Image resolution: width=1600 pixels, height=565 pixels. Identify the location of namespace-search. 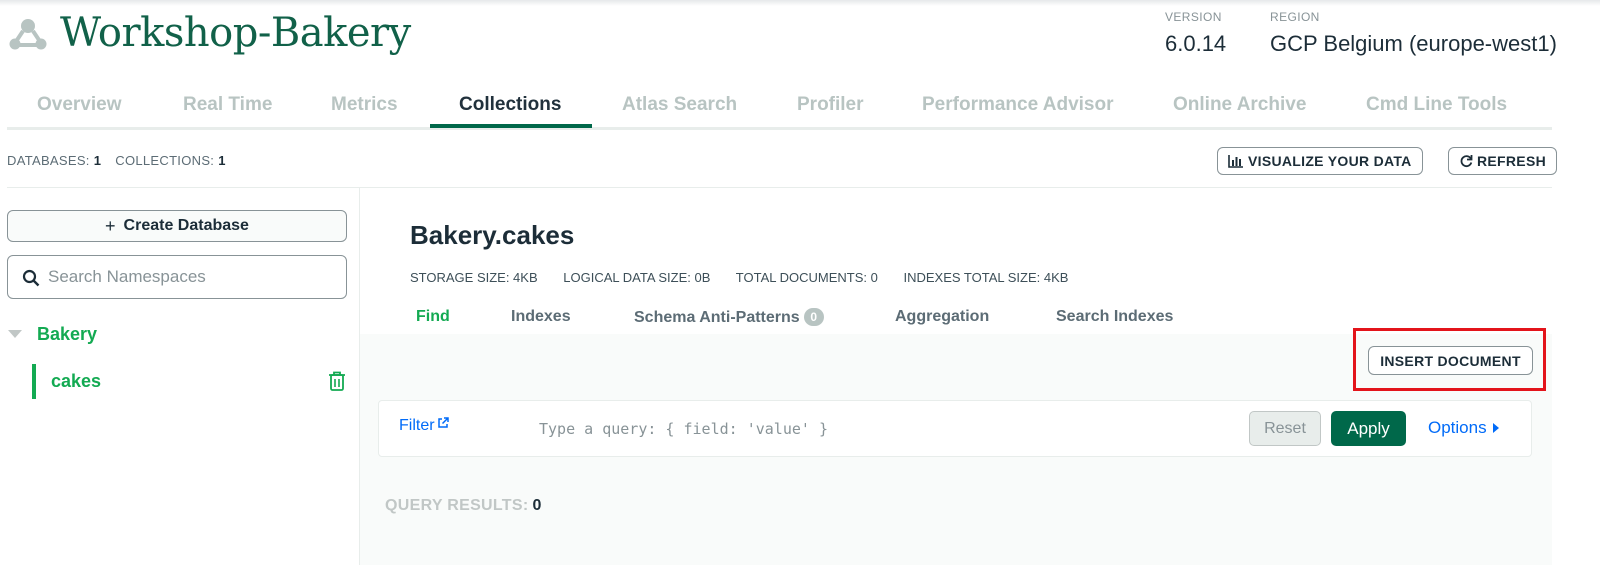
(177, 277).